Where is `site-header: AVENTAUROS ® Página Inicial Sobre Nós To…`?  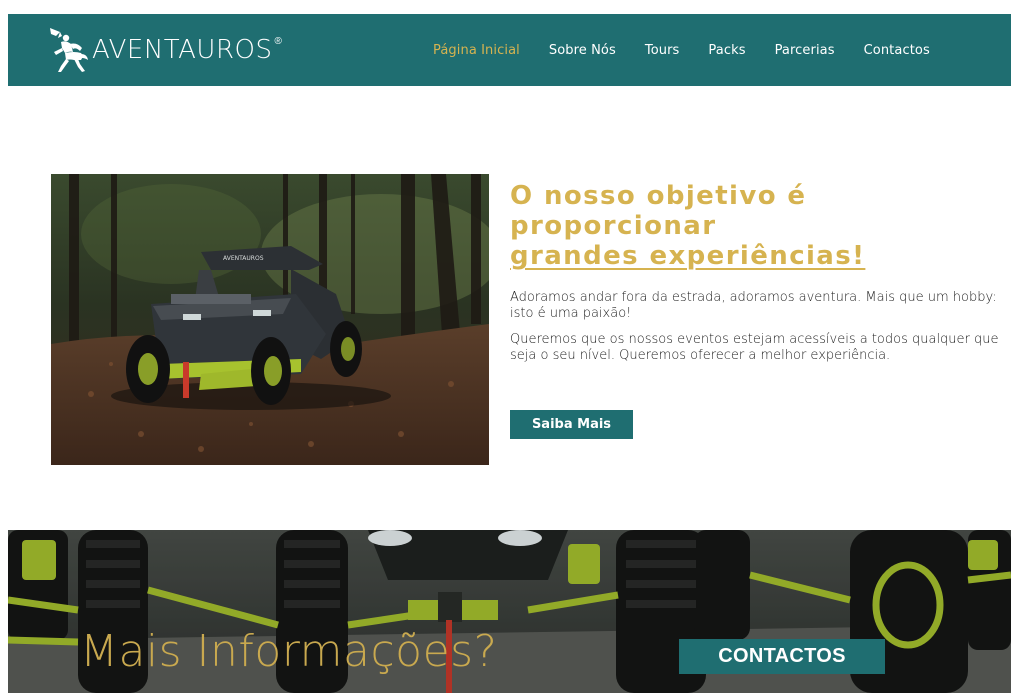
site-header: AVENTAUROS ® Página Inicial Sobre Nós To… is located at coordinates (509, 50).